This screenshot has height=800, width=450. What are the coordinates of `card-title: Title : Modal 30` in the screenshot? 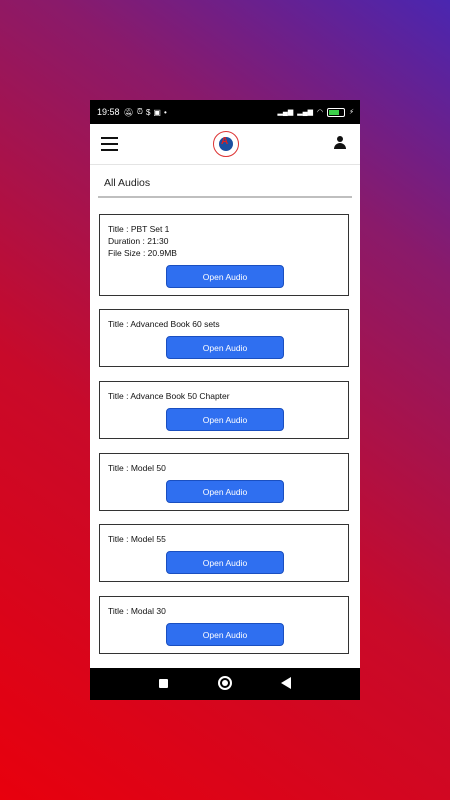 It's located at (137, 611).